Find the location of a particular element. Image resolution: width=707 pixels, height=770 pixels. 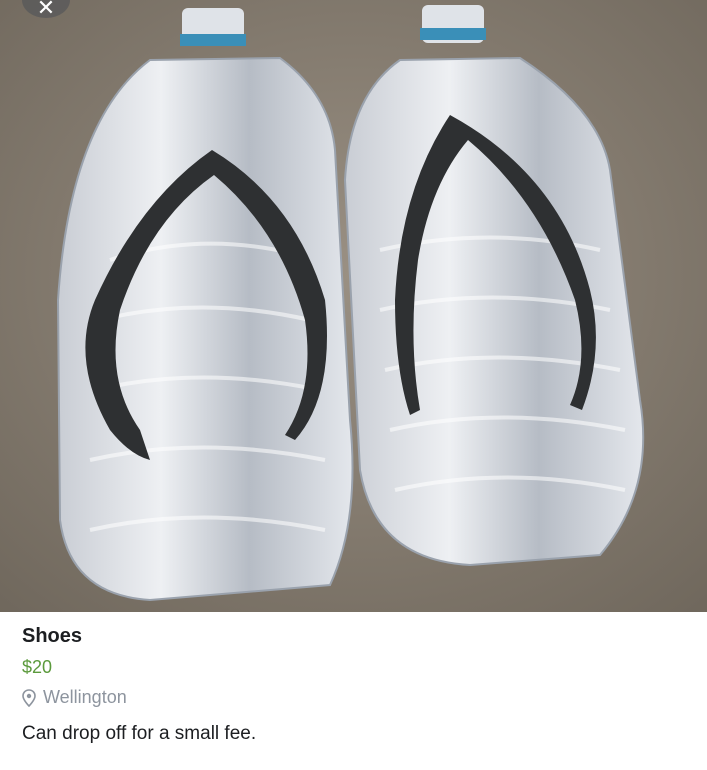

close-icon: ✕ is located at coordinates (46, 10).